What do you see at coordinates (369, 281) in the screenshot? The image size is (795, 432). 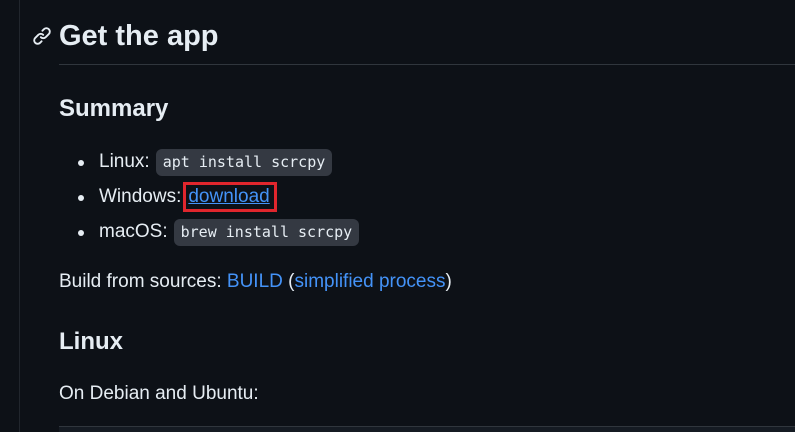 I see `simplified-process-link: simplified process` at bounding box center [369, 281].